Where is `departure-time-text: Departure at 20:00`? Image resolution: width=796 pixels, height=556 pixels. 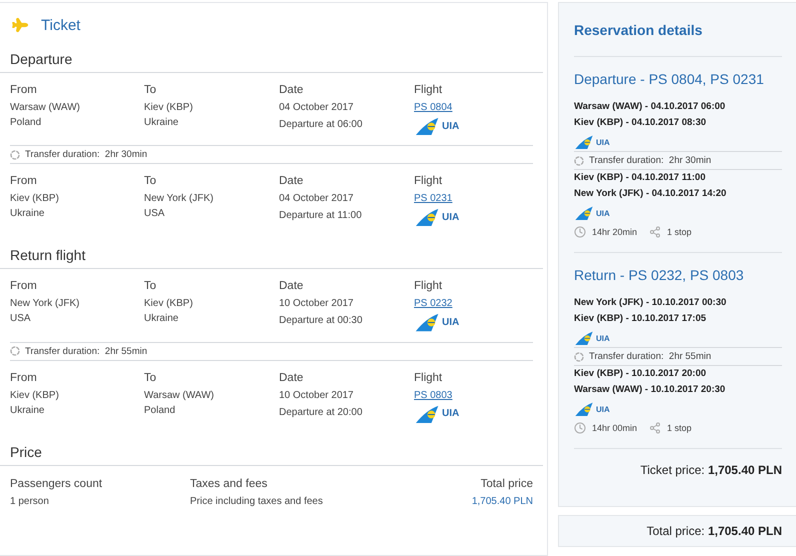
departure-time-text: Departure at 20:00 is located at coordinates (320, 413).